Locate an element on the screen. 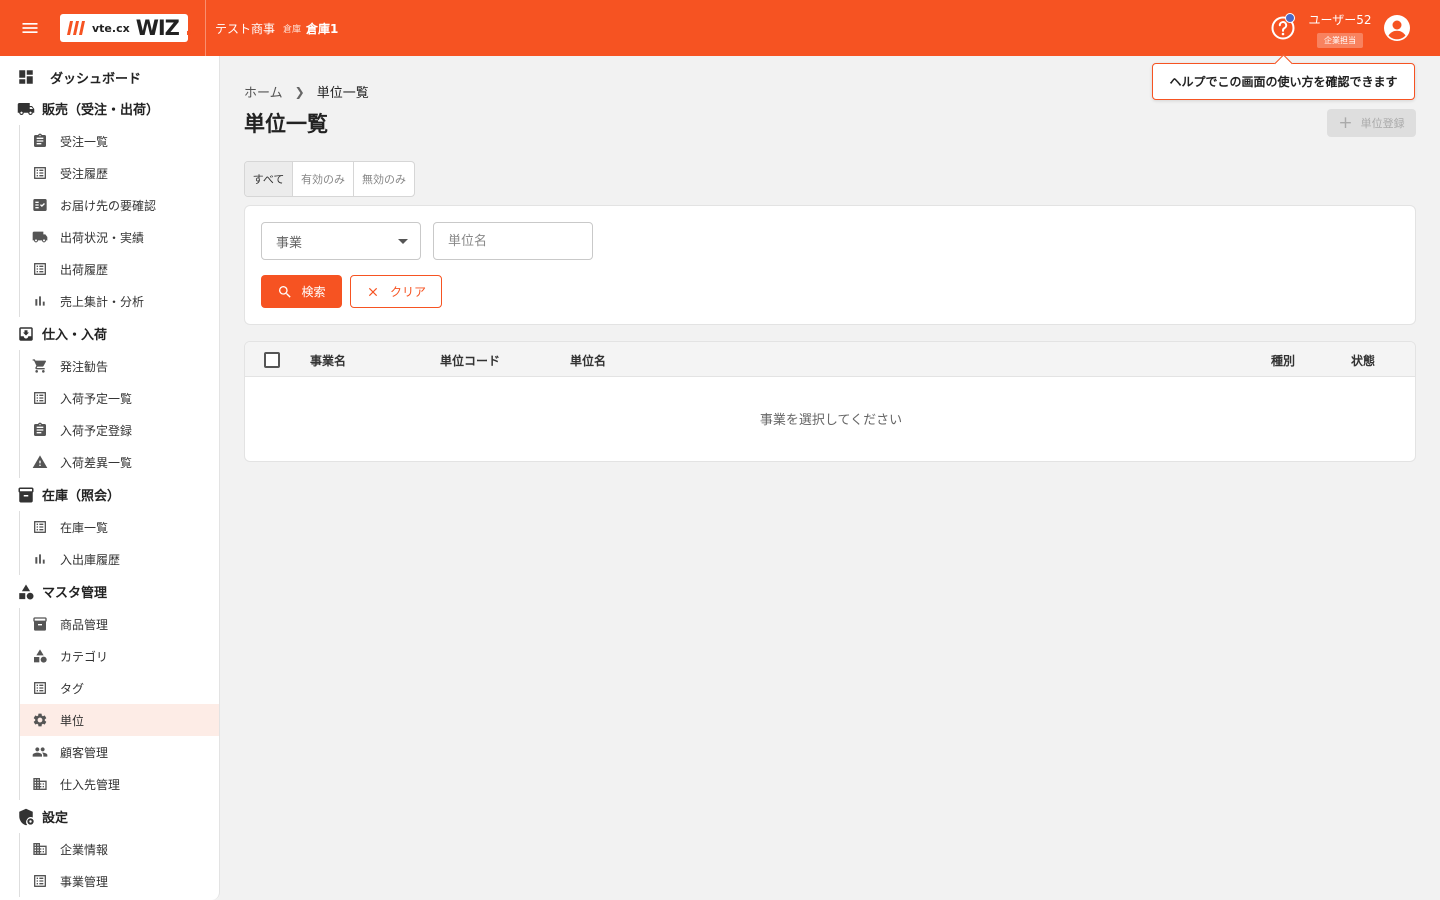 The height and width of the screenshot is (900, 1440). business-select: 事業 is located at coordinates (341, 241).